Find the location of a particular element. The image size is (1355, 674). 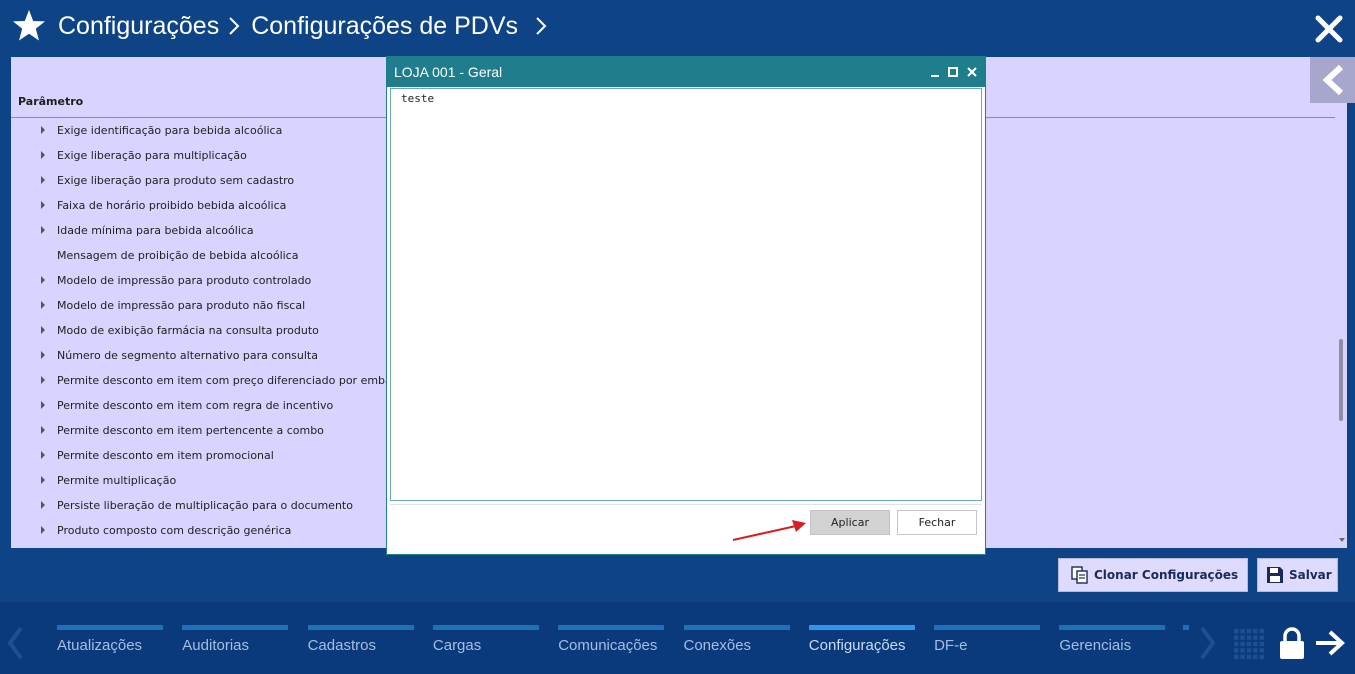

nav-item: Cadastros is located at coordinates (360, 645).